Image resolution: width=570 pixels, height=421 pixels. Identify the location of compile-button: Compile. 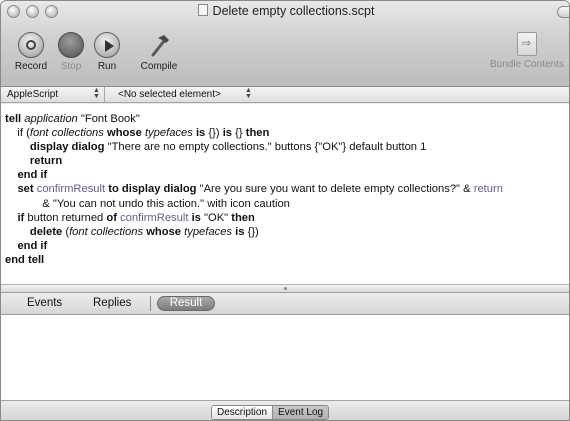
(159, 52).